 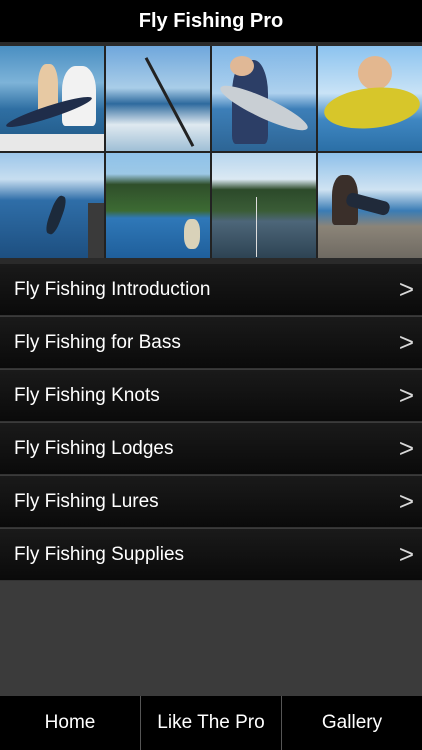 I want to click on tab-bar: Home Like The Pro Gallery, so click(x=211, y=723).